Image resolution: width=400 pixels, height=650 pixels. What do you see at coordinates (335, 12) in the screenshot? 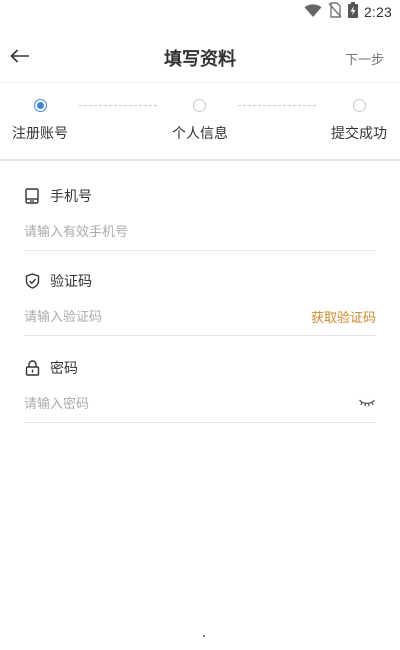
I see `no-sim-icon` at bounding box center [335, 12].